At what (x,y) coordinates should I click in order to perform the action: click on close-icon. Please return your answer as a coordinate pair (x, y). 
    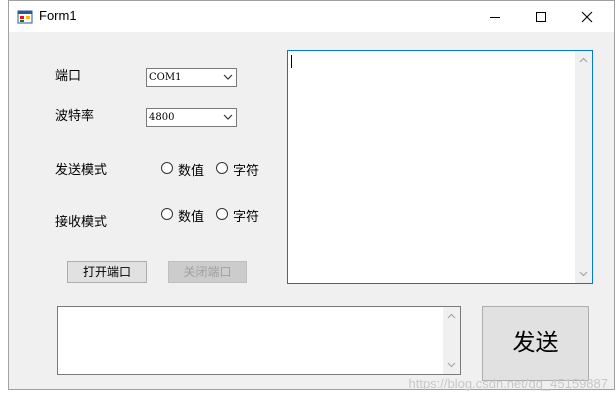
    Looking at the image, I should click on (587, 16).